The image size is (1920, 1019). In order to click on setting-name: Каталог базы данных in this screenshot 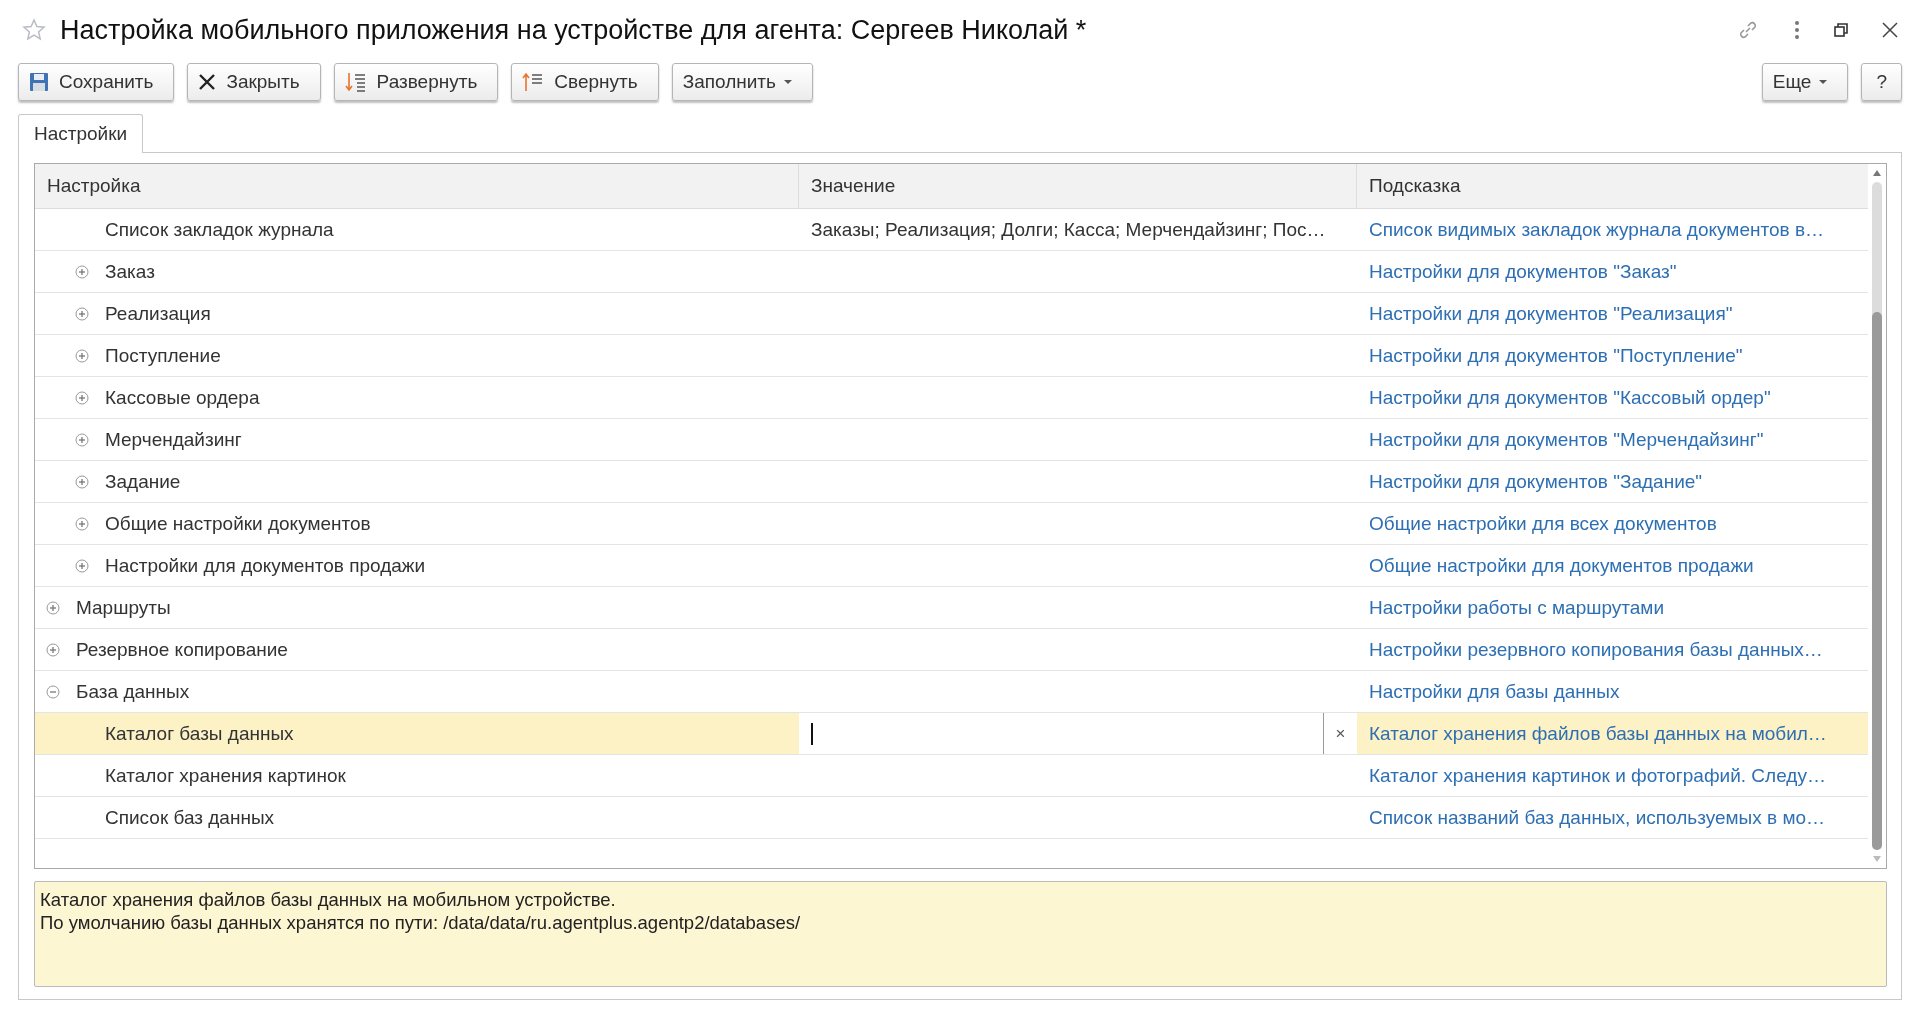, I will do `click(199, 733)`.